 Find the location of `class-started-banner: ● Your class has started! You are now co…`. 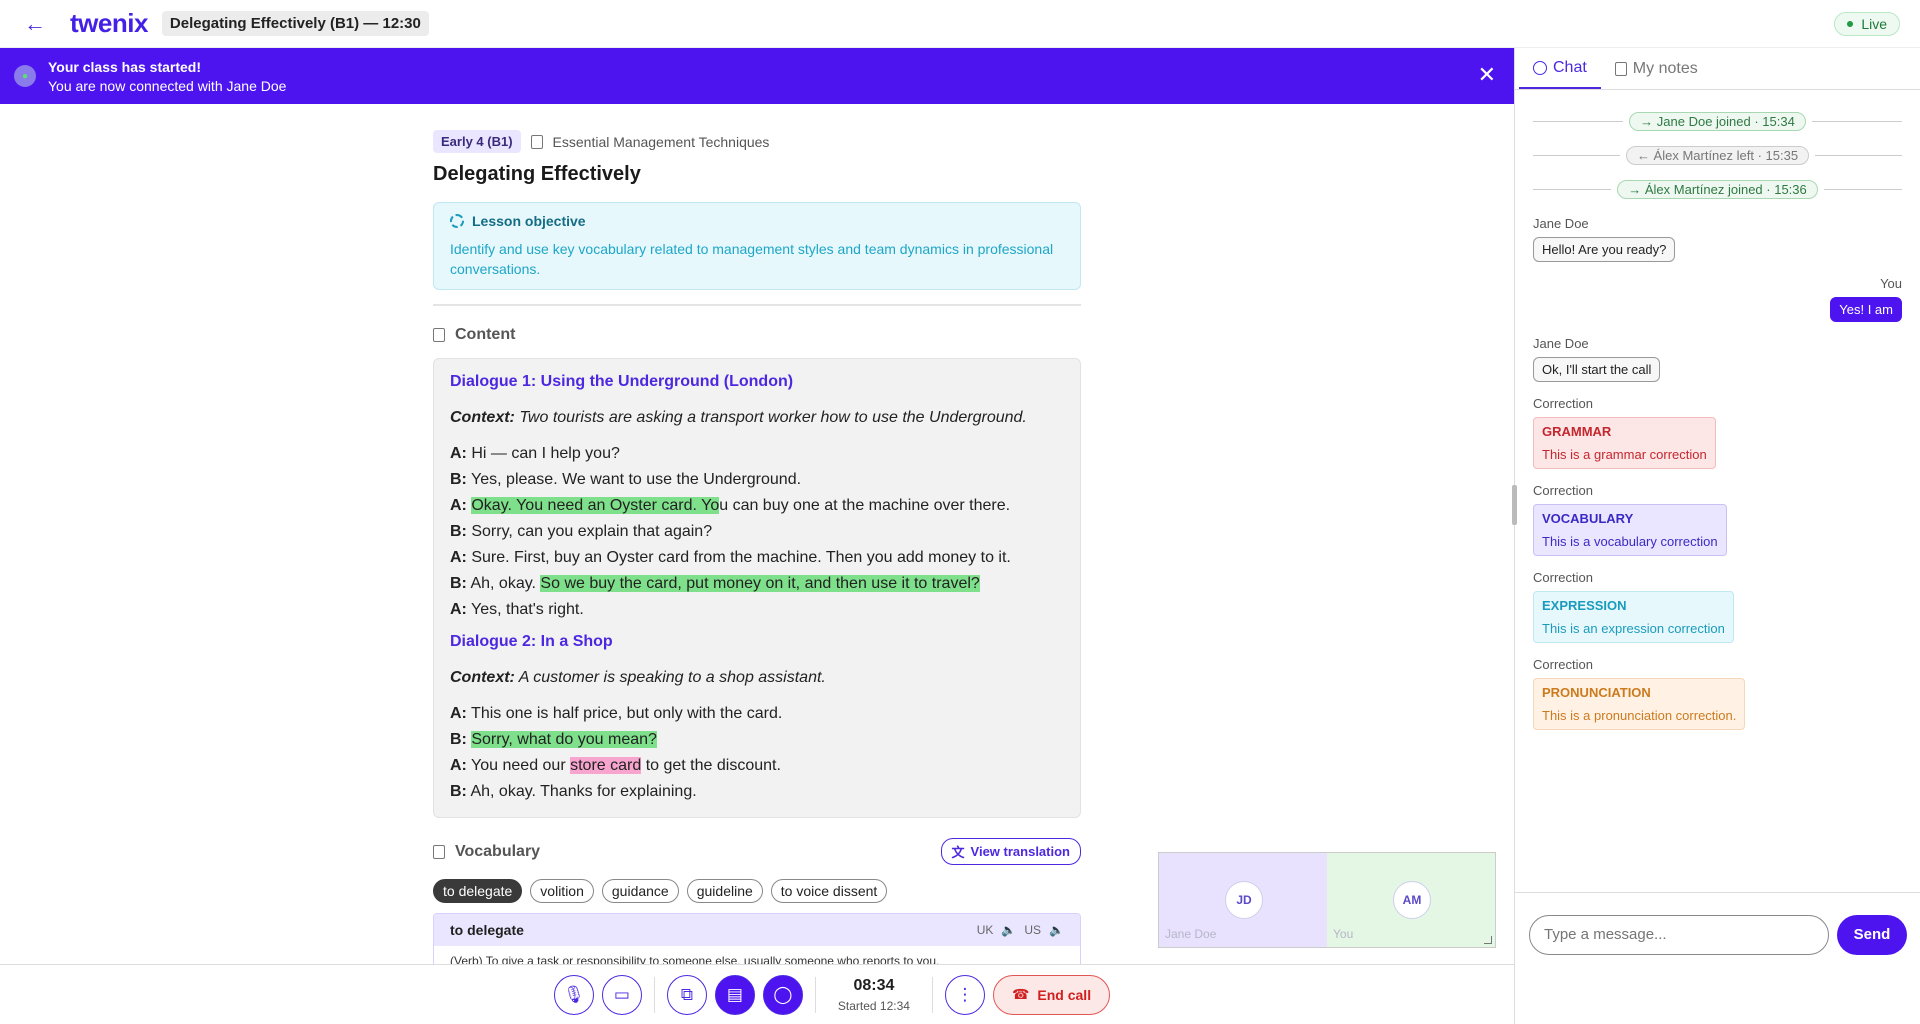

class-started-banner: ● Your class has started! You are now co… is located at coordinates (757, 76).